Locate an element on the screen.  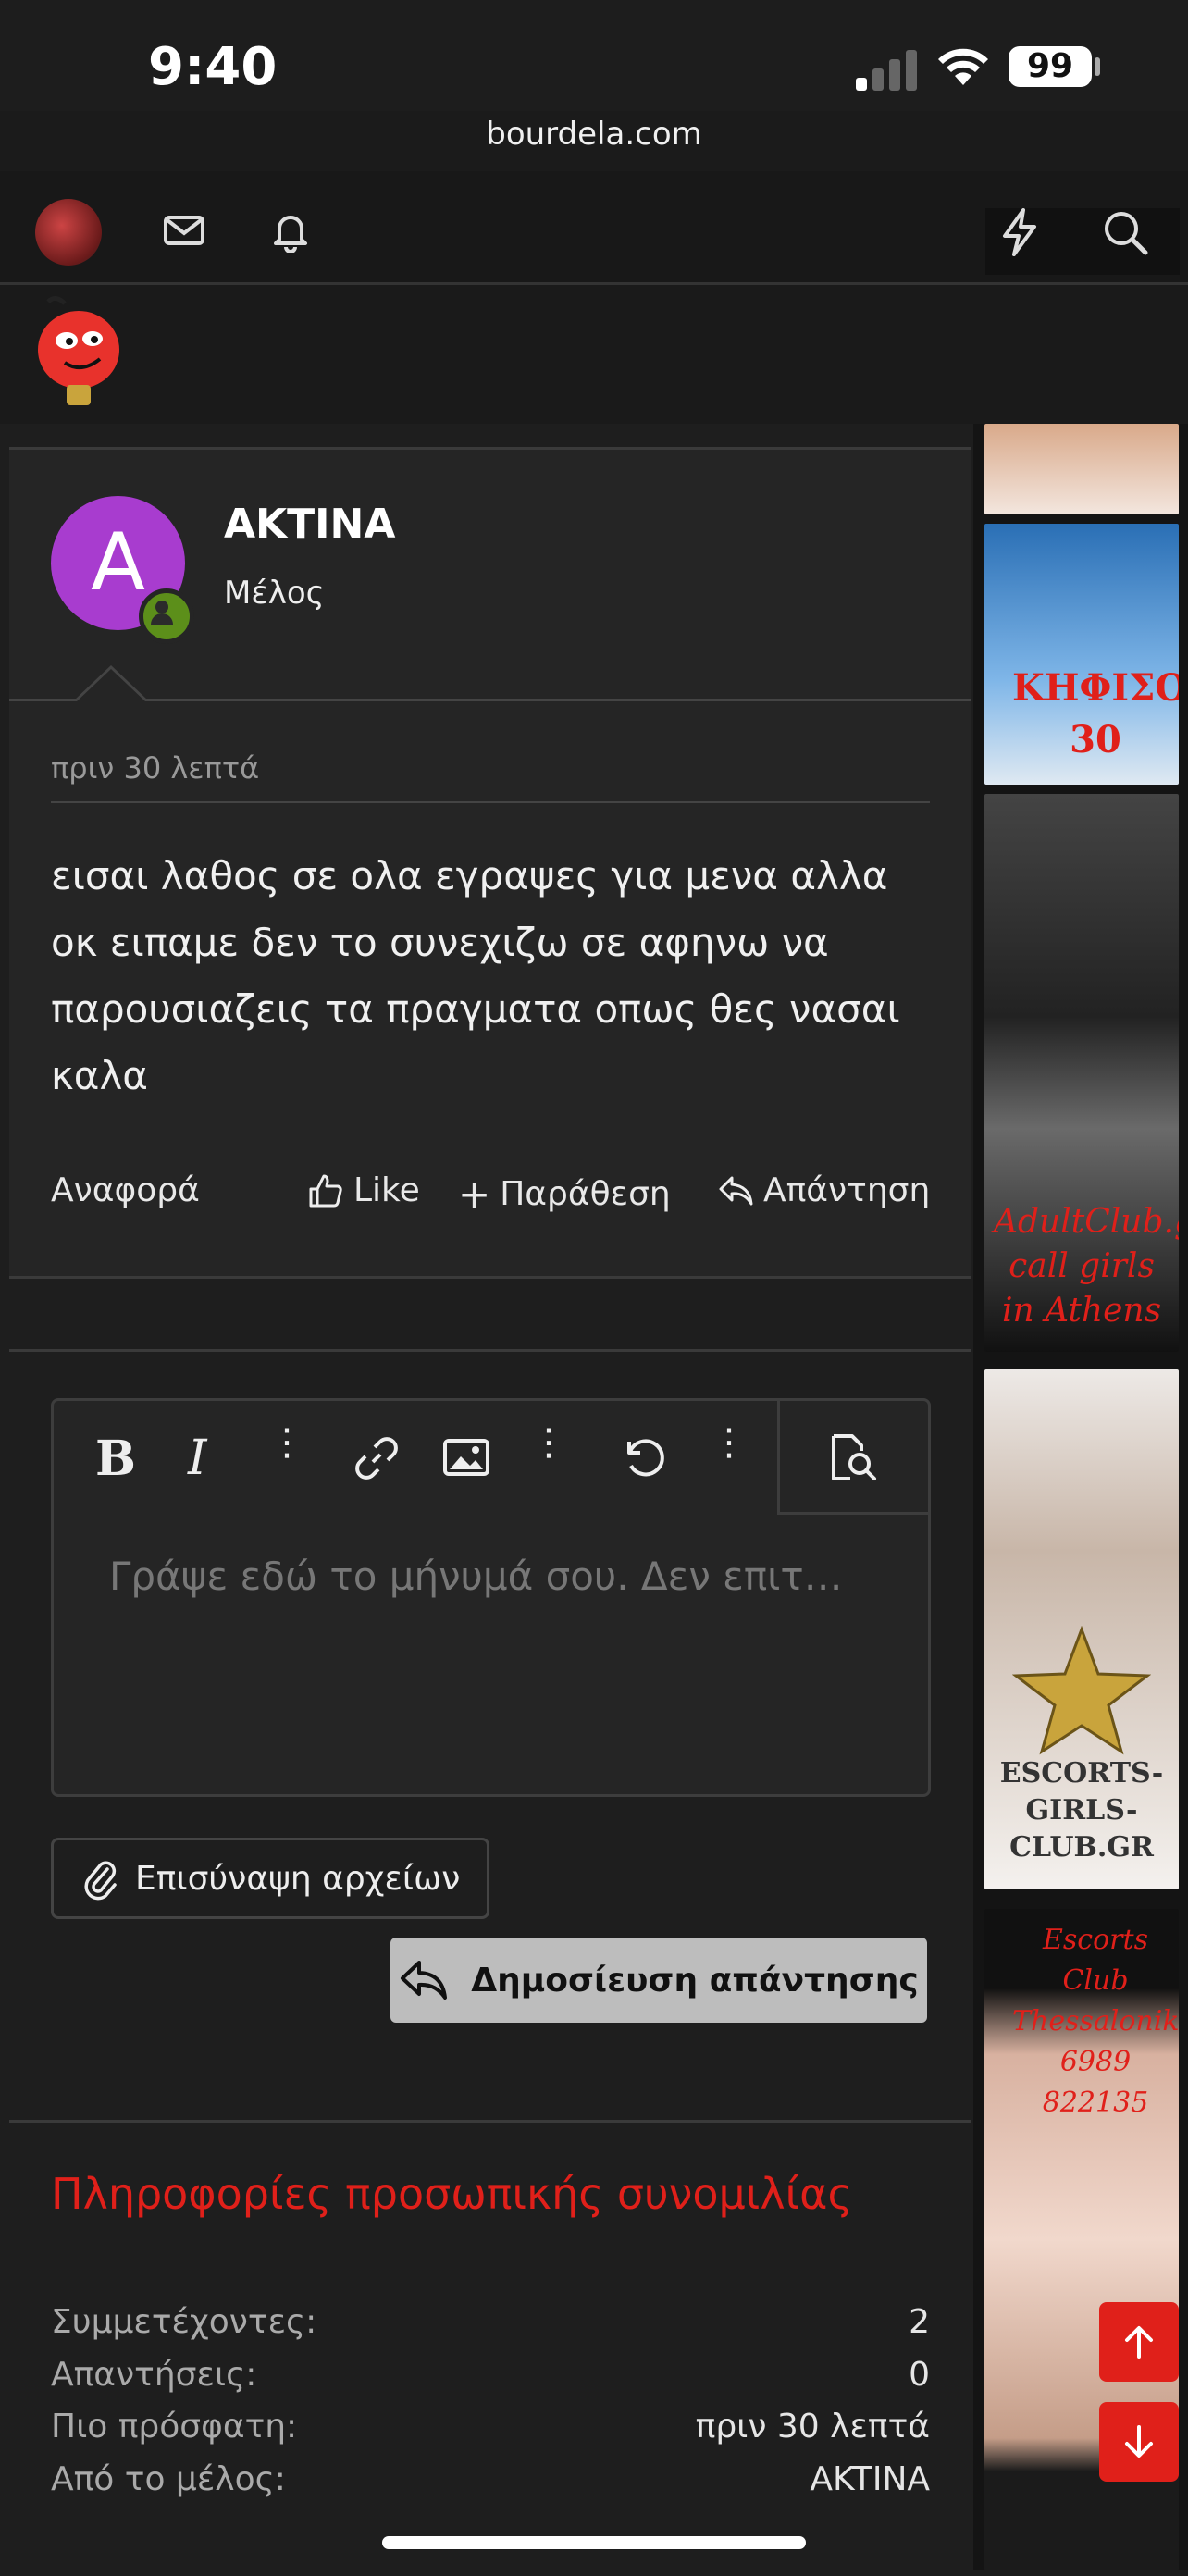
ad-banner is located at coordinates (1081, 469).